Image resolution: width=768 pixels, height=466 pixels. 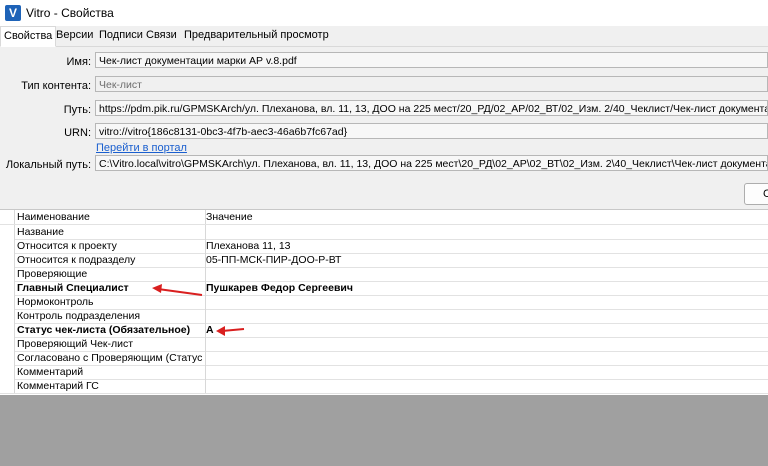 I want to click on table-row: Статус чек-листа (Обязательное) А, so click(x=384, y=330).